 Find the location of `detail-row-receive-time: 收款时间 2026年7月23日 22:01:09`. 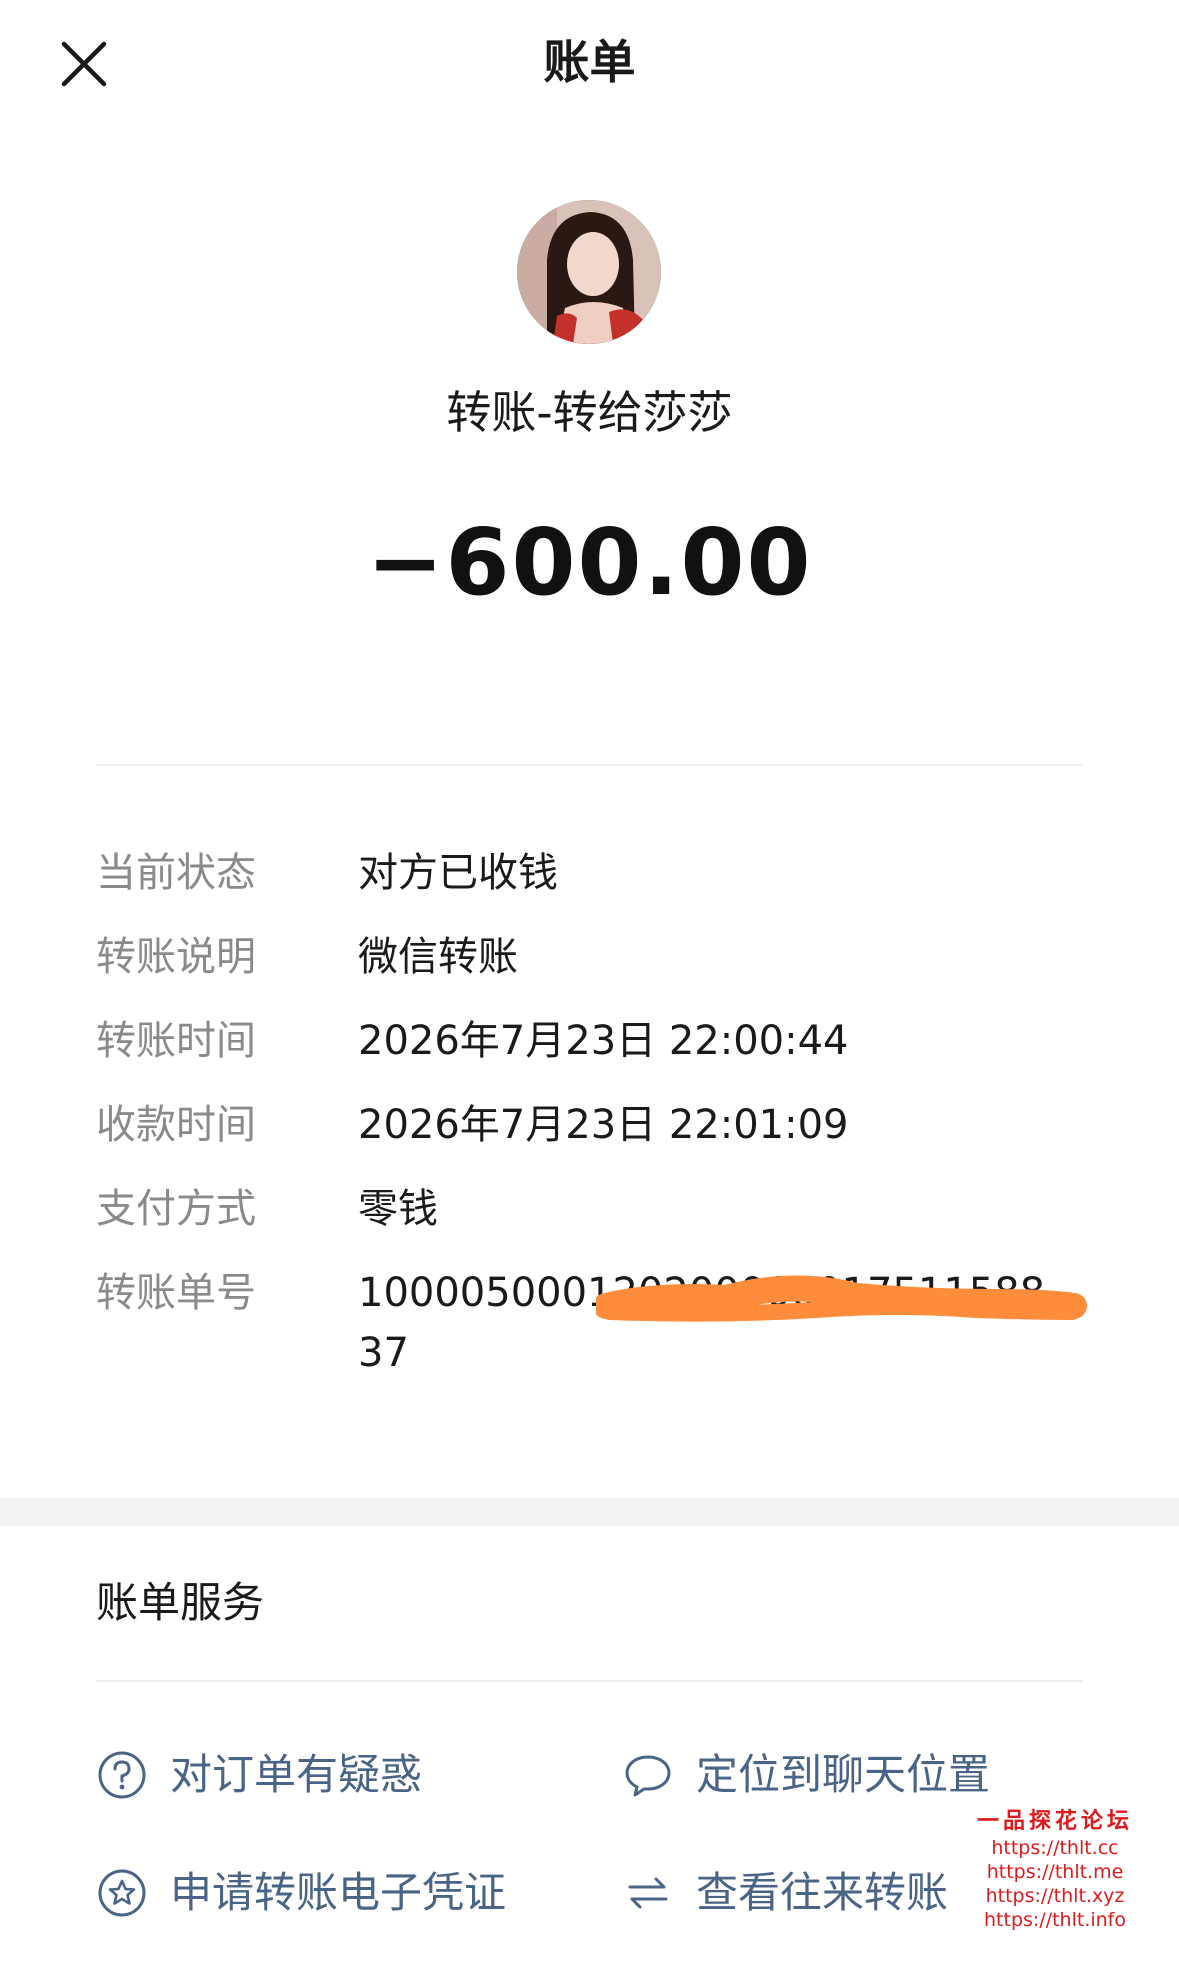

detail-row-receive-time: 收款时间 2026年7月23日 22:01:09 is located at coordinates (589, 1125).